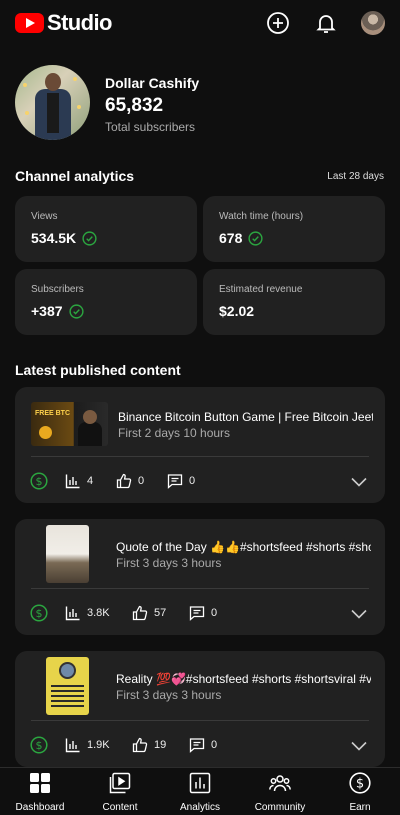  Describe the element at coordinates (261, 216) in the screenshot. I see `card-label: Watch time (hours)` at that location.